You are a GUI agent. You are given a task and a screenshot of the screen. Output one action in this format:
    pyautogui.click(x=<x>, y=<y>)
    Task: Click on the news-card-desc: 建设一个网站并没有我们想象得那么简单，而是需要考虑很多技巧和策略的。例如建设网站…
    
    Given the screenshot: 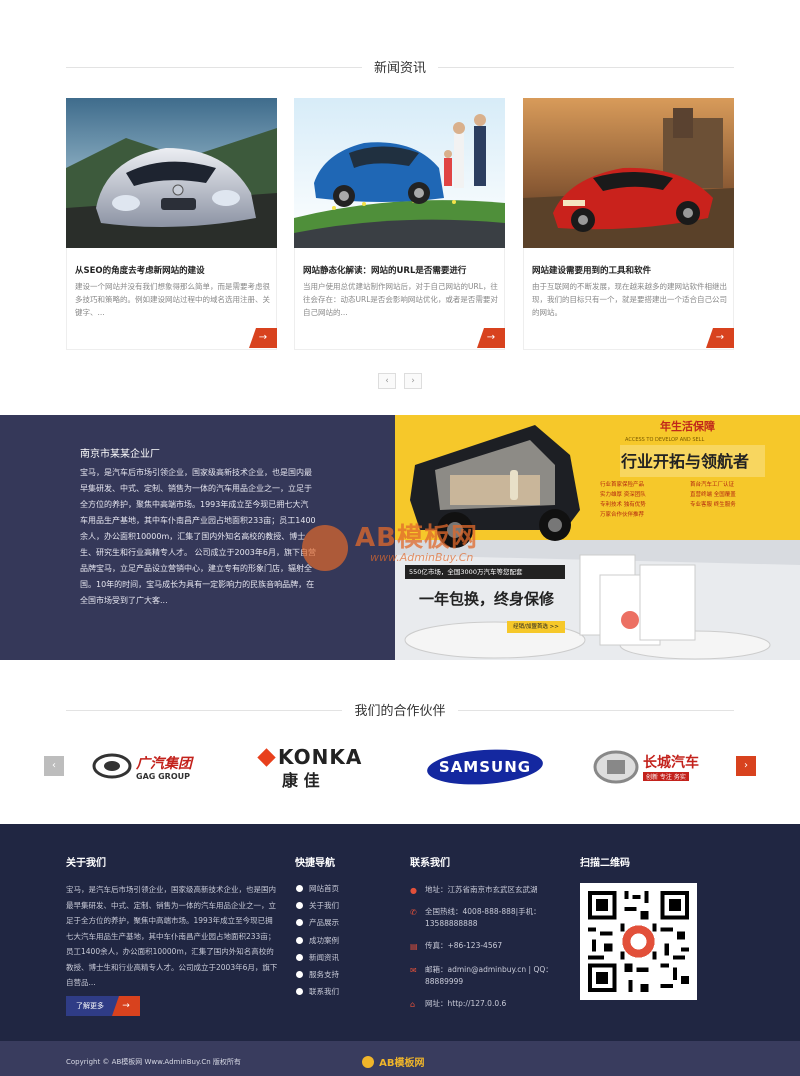 What is the action you would take?
    pyautogui.click(x=172, y=299)
    